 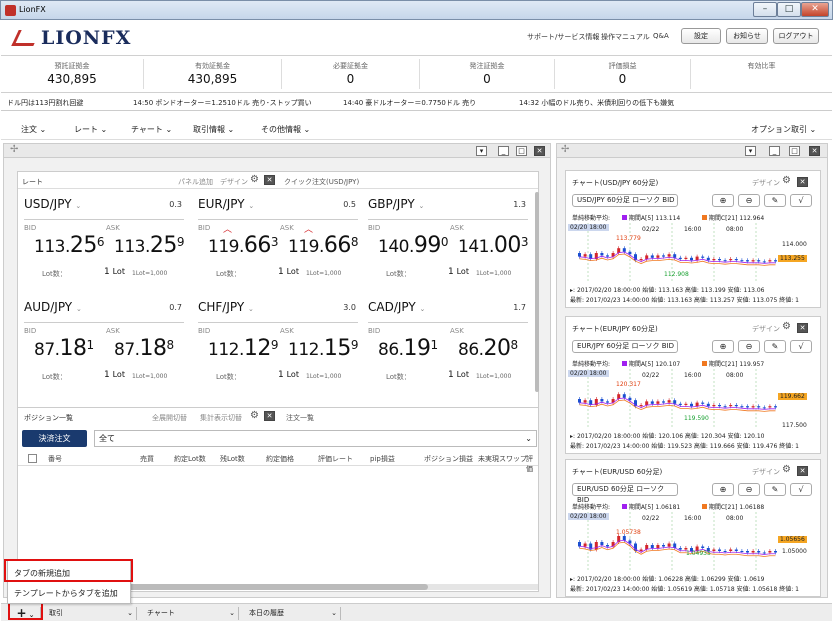 What do you see at coordinates (563, 37) in the screenshot?
I see `support-link: サポート/サービス情報` at bounding box center [563, 37].